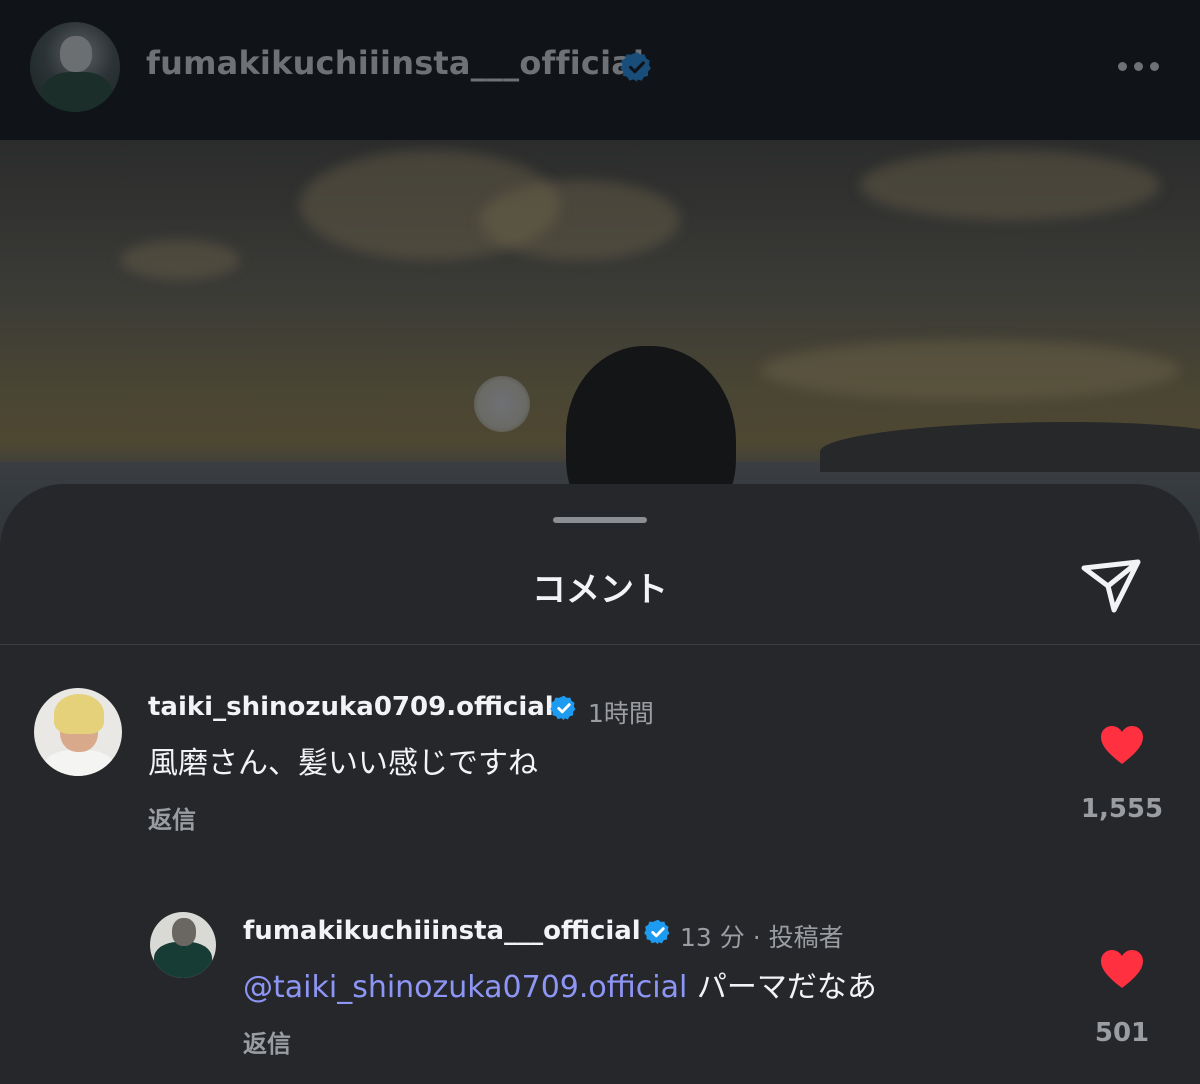 This screenshot has width=1200, height=1084. Describe the element at coordinates (465, 987) in the screenshot. I see `mention-link: @taiki_shinozuka0709.official` at that location.